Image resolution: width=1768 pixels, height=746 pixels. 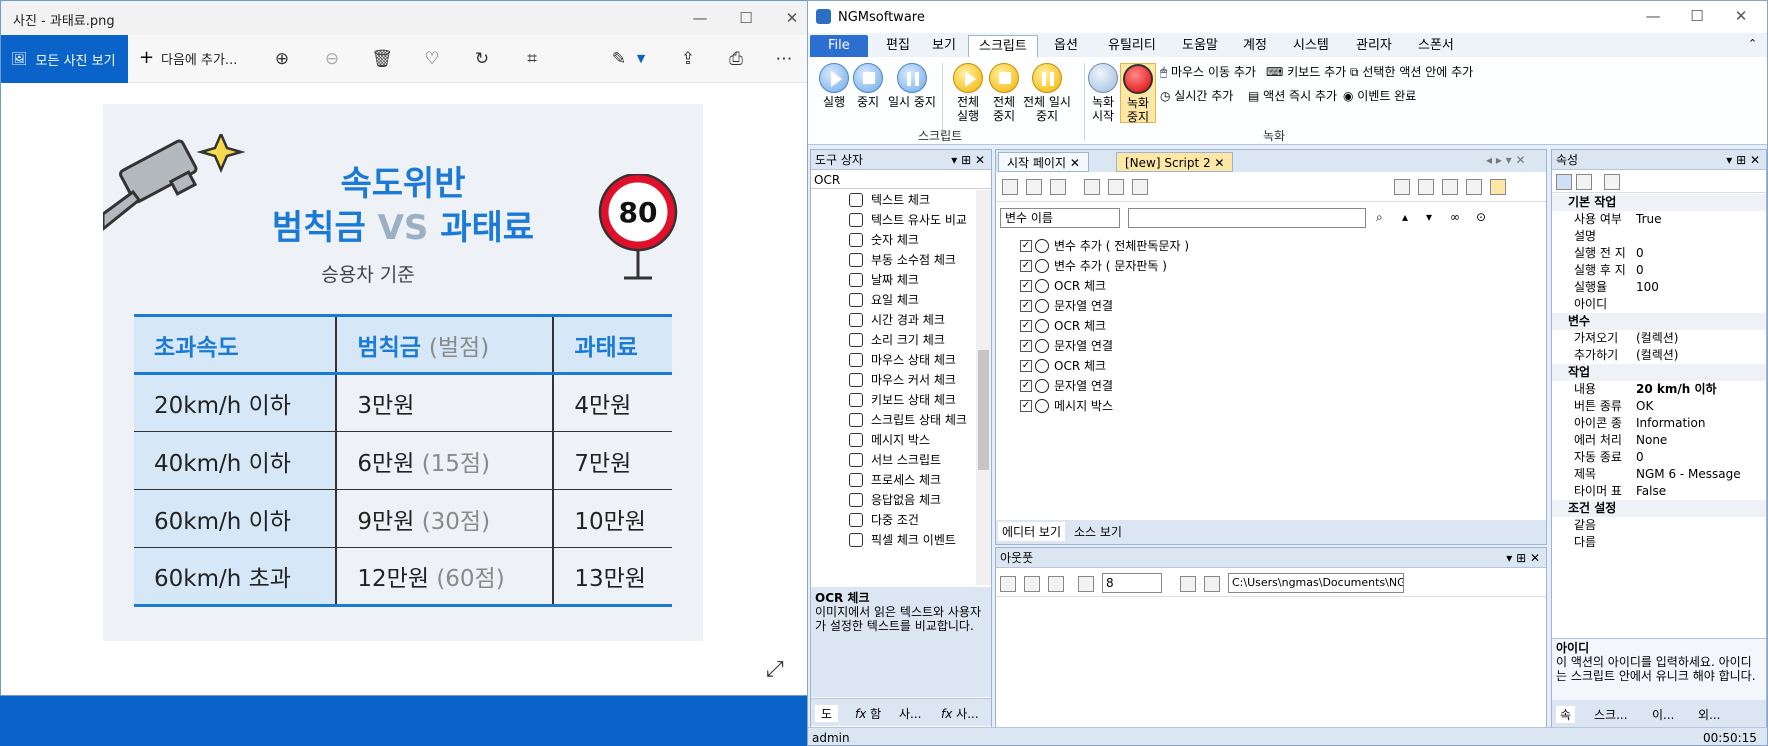 What do you see at coordinates (912, 86) in the screenshot?
I see `pause-button: 일시 중지` at bounding box center [912, 86].